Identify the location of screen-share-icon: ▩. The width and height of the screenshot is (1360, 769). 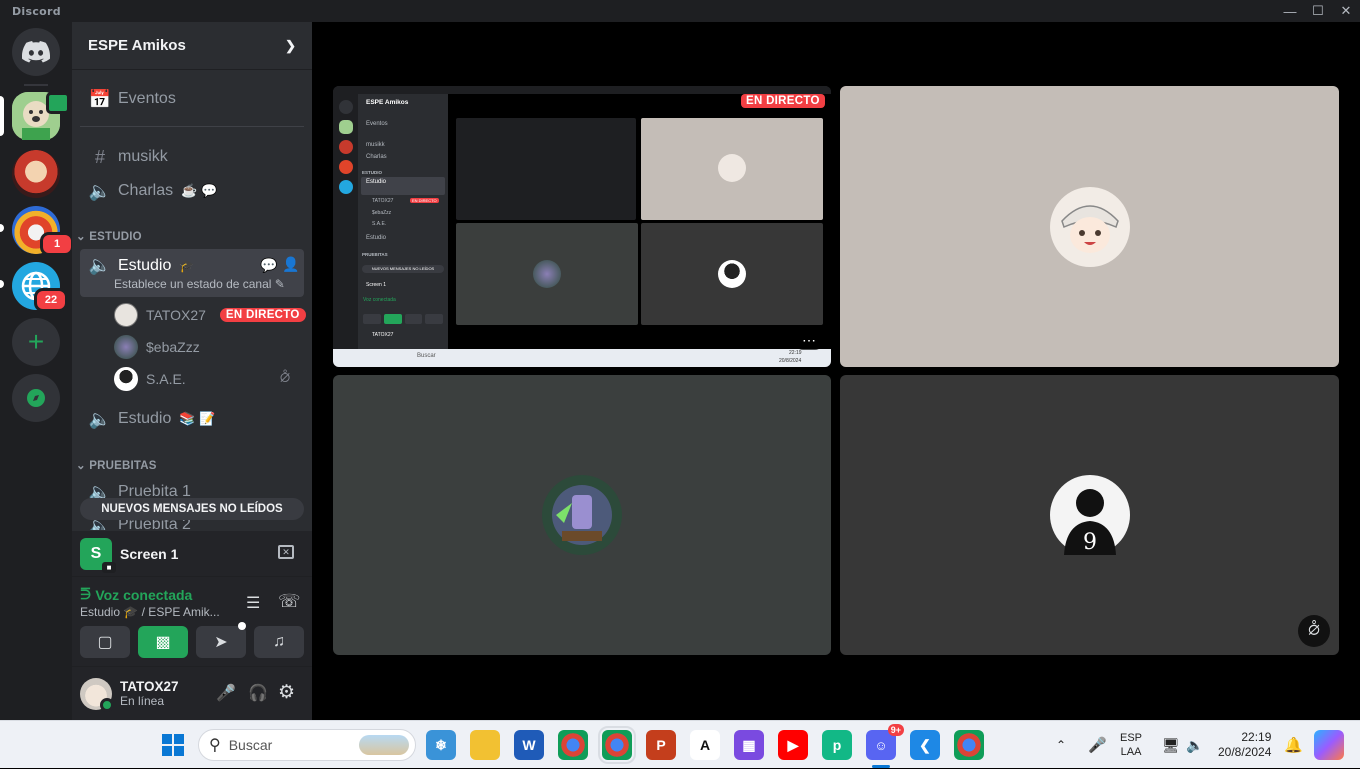
(163, 642).